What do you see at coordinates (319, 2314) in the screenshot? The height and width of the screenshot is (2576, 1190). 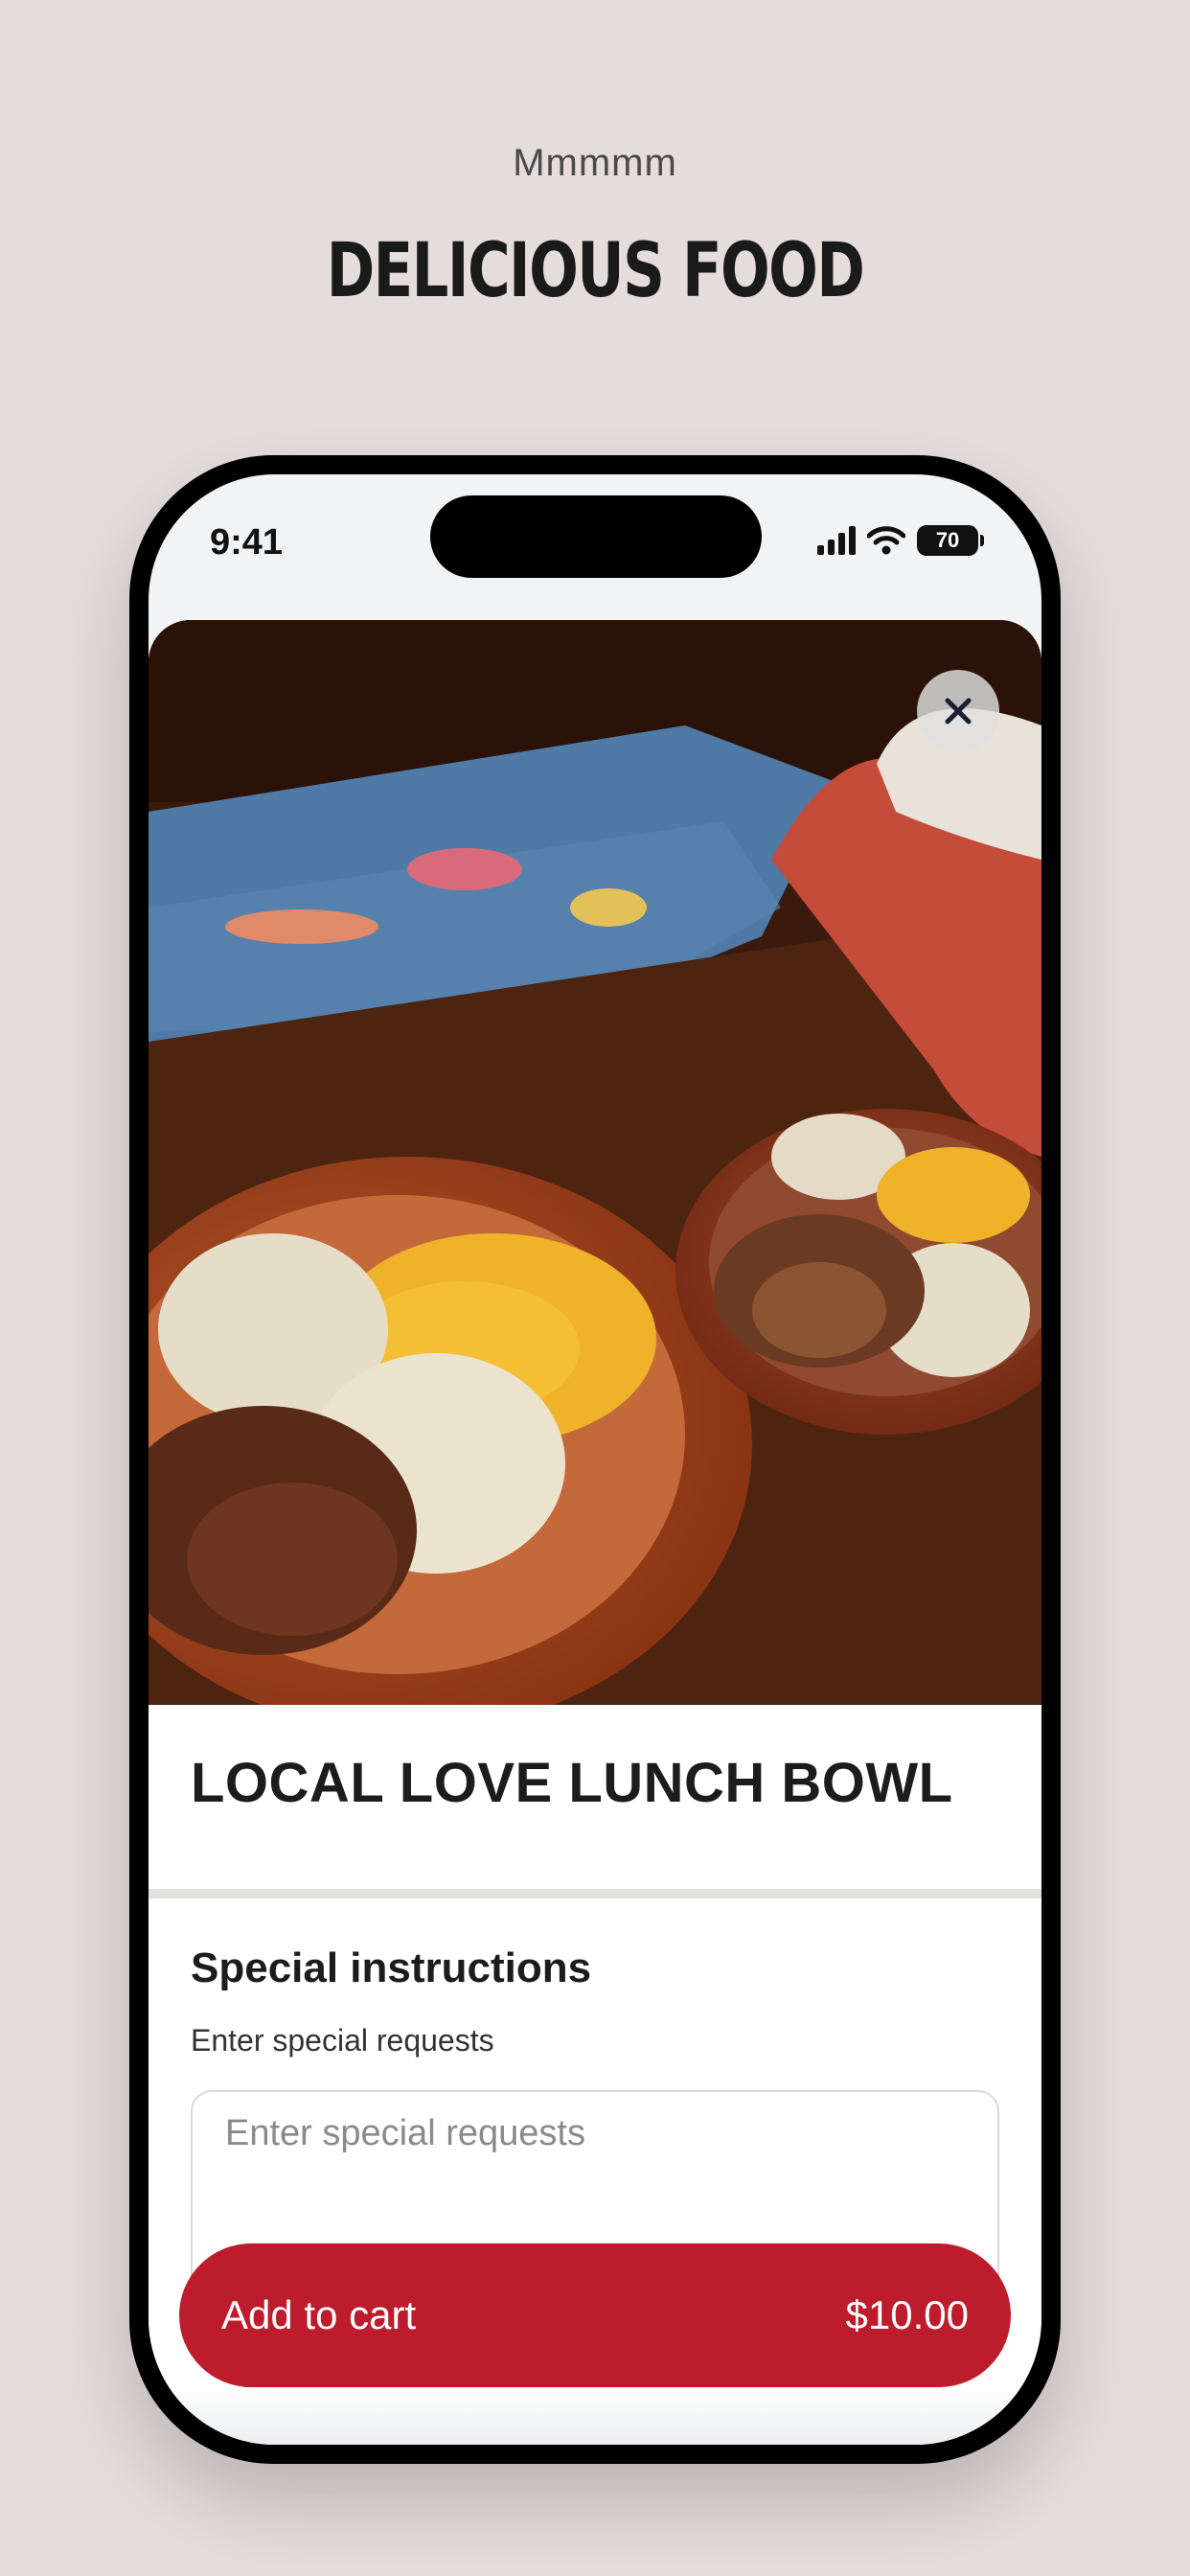 I see `add-to-cart-label: Add to cart` at bounding box center [319, 2314].